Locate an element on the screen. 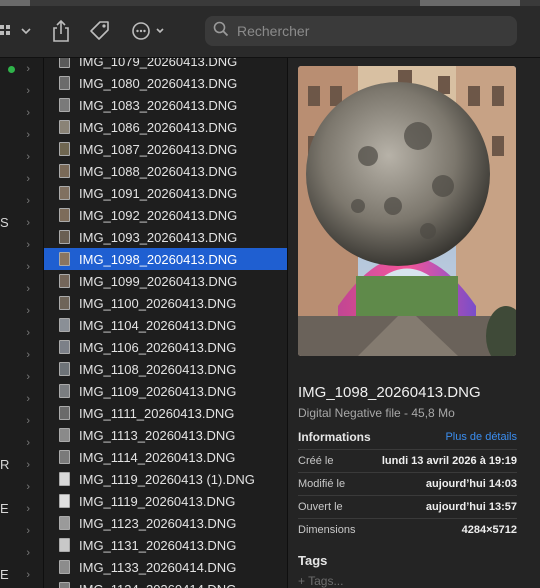  view-grid-icon is located at coordinates (17, 31).